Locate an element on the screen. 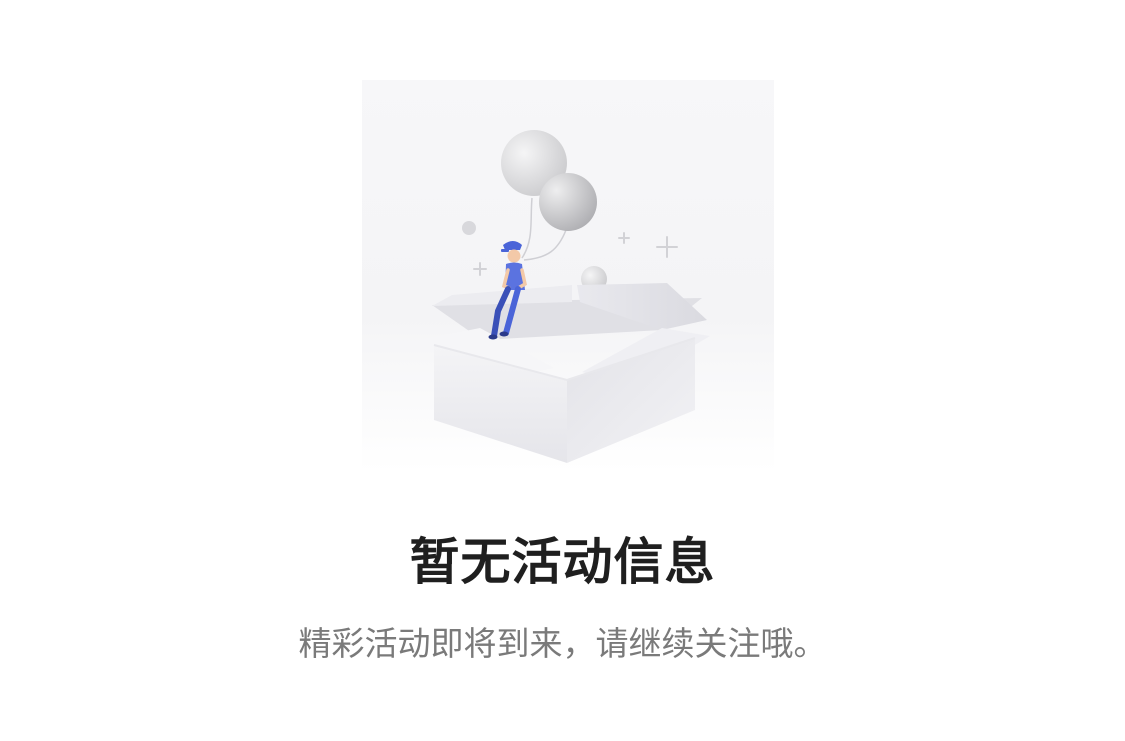 Image resolution: width=1125 pixels, height=741 pixels. empty-state-title: 暂无活动信息 is located at coordinates (562, 562).